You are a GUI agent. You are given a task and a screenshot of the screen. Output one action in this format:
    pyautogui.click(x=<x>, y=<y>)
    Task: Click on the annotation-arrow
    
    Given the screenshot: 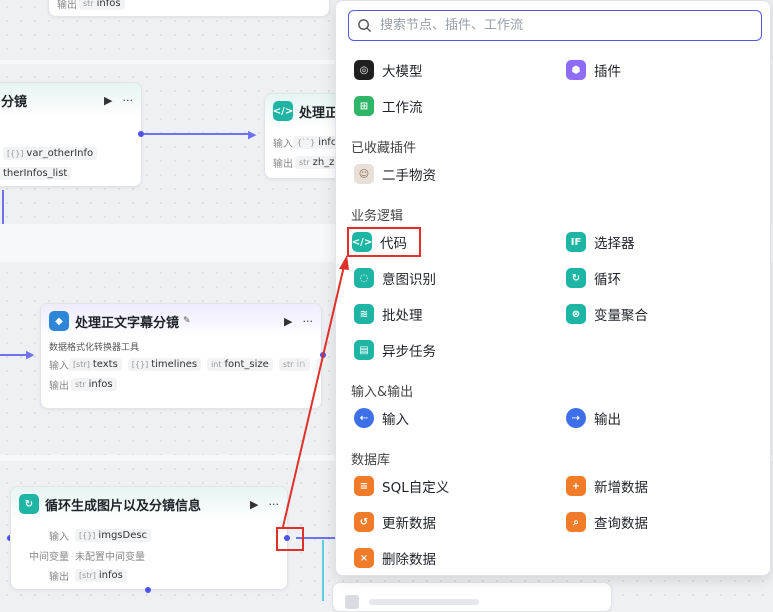 What is the action you would take?
    pyautogui.click(x=315, y=391)
    